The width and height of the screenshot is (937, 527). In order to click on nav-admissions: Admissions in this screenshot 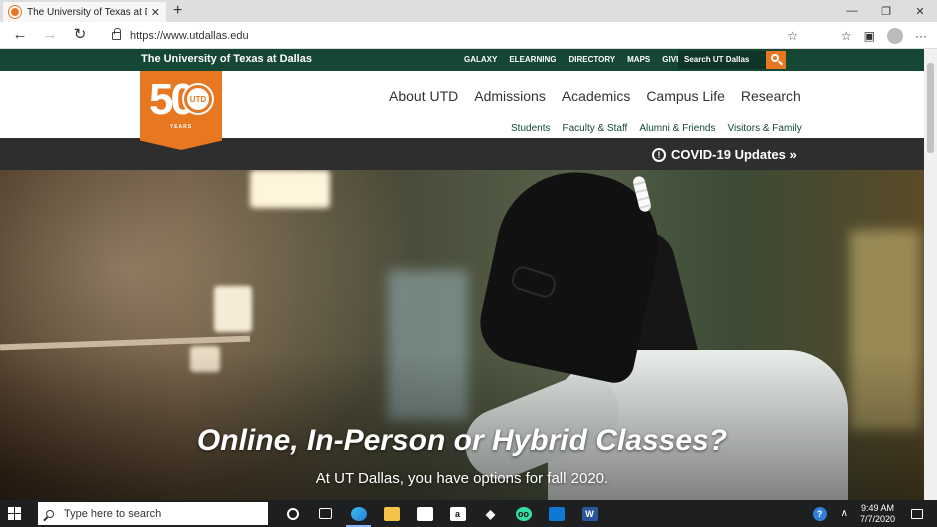, I will do `click(510, 96)`.